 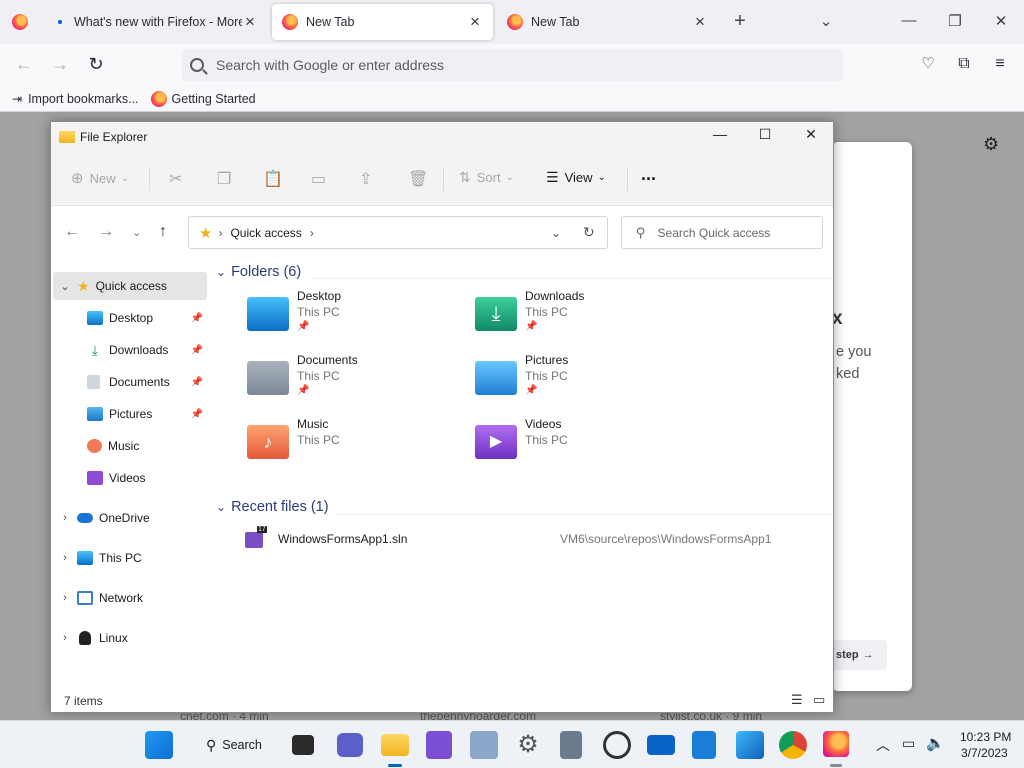 What do you see at coordinates (159, 745) in the screenshot?
I see `start-windows-icon` at bounding box center [159, 745].